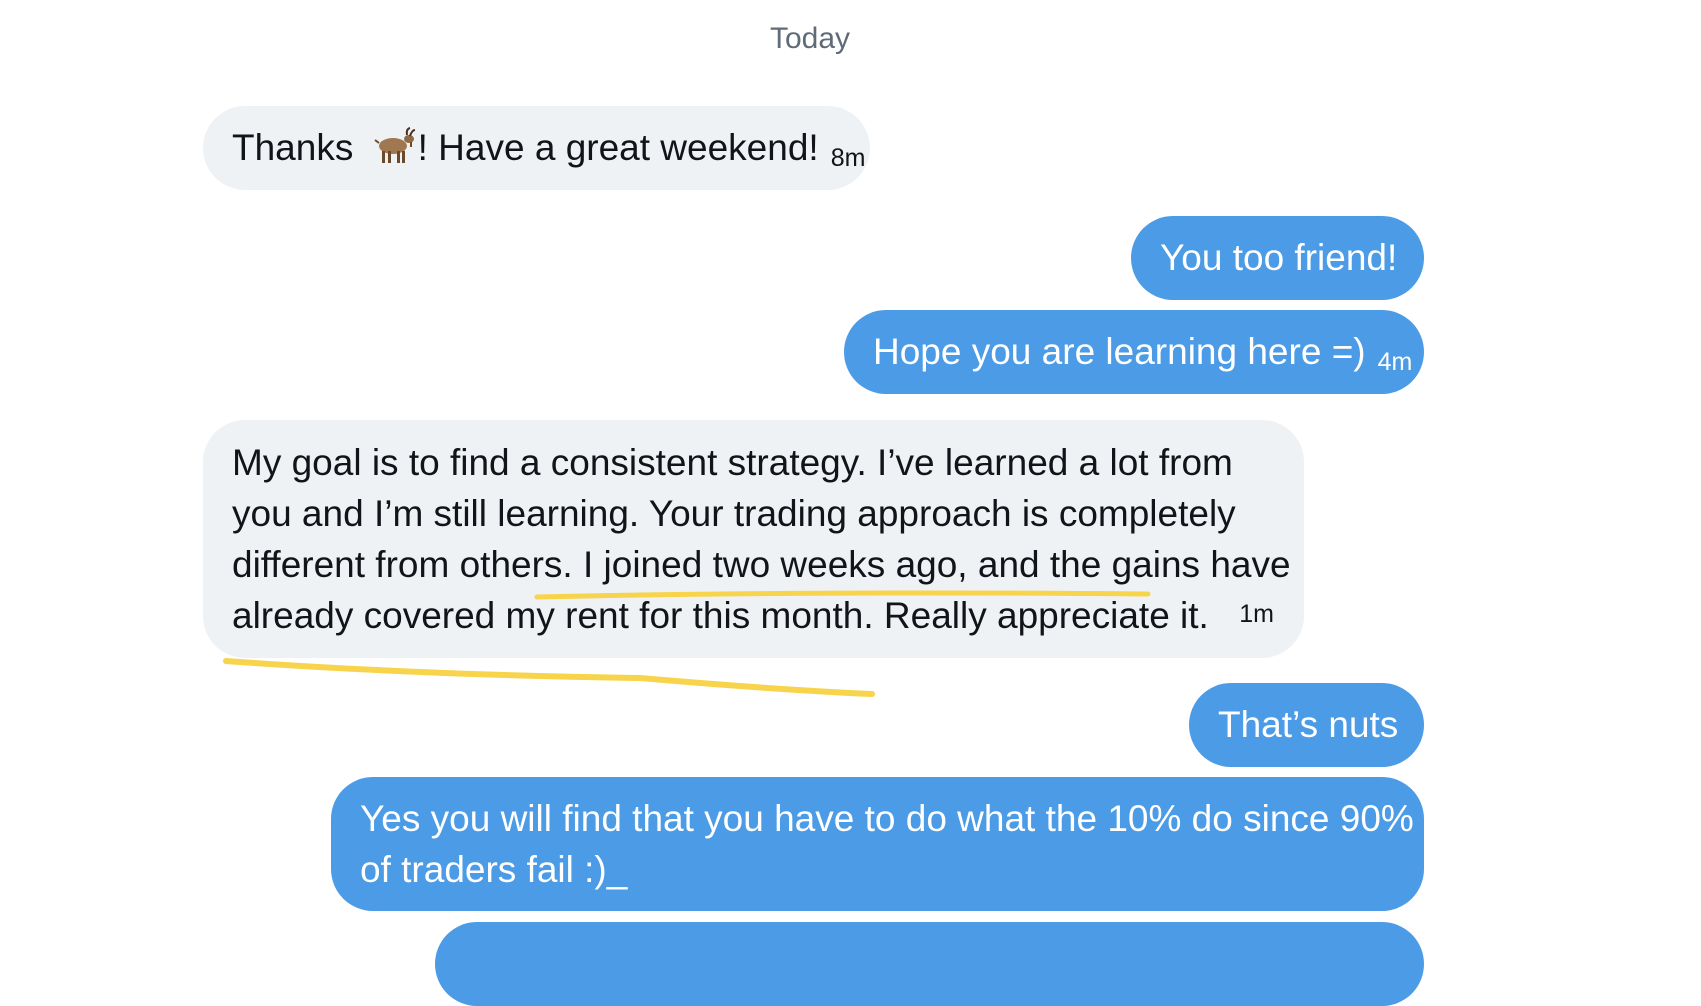  Describe the element at coordinates (848, 158) in the screenshot. I see `message-timestamp: 8m` at that location.